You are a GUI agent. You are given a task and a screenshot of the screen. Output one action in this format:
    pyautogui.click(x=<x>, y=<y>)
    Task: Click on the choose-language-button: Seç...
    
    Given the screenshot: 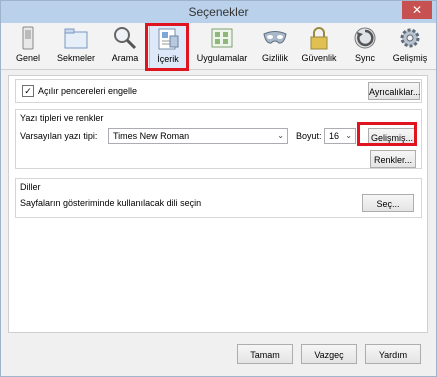 What is the action you would take?
    pyautogui.click(x=388, y=203)
    